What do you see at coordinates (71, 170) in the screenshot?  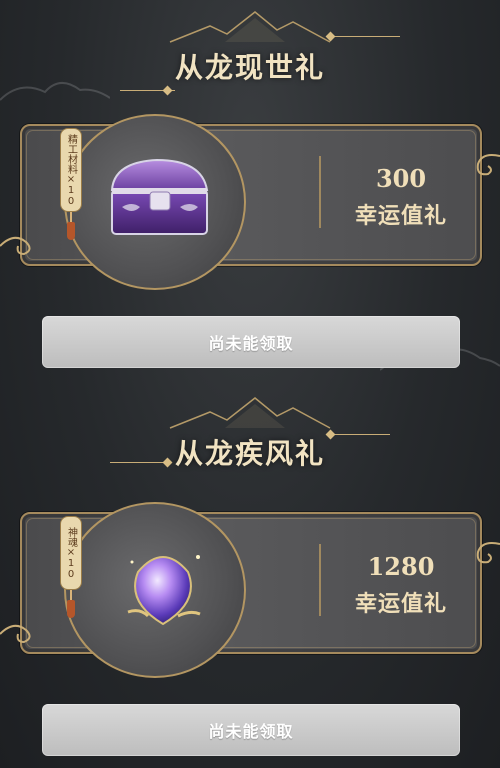 I see `reward-item-tag: 精工材料×10` at bounding box center [71, 170].